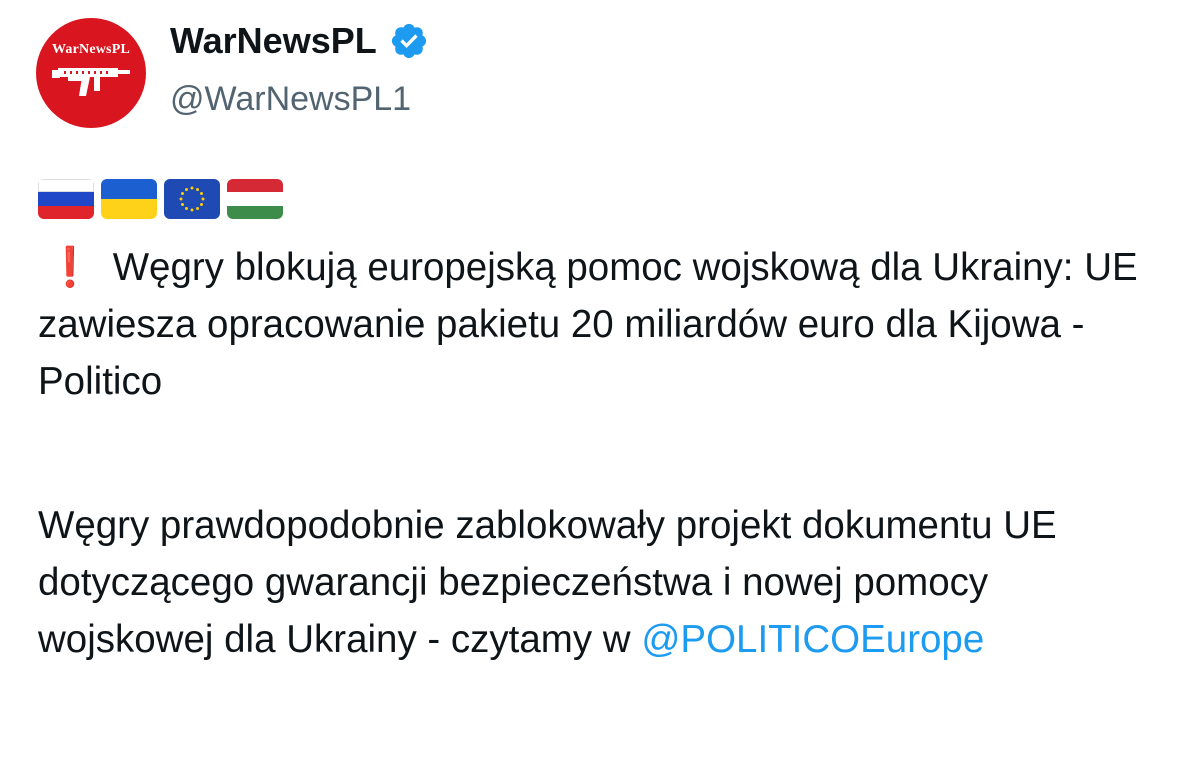  I want to click on eu-flag-icon, so click(192, 199).